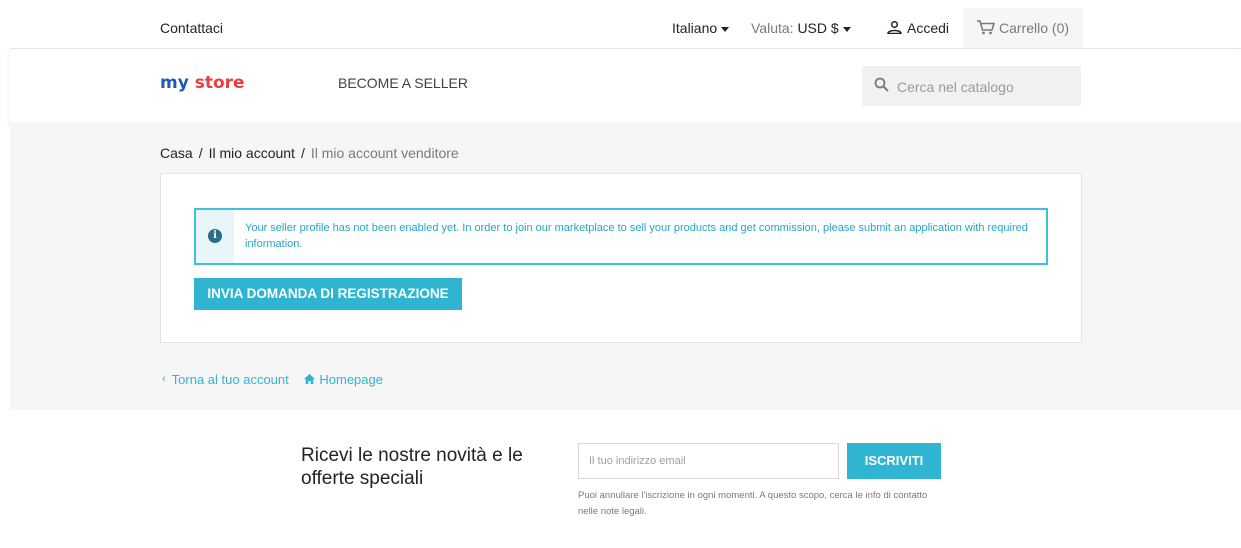 This screenshot has width=1241, height=548. Describe the element at coordinates (252, 153) in the screenshot. I see `breadcrumb-account: Il mio account` at that location.